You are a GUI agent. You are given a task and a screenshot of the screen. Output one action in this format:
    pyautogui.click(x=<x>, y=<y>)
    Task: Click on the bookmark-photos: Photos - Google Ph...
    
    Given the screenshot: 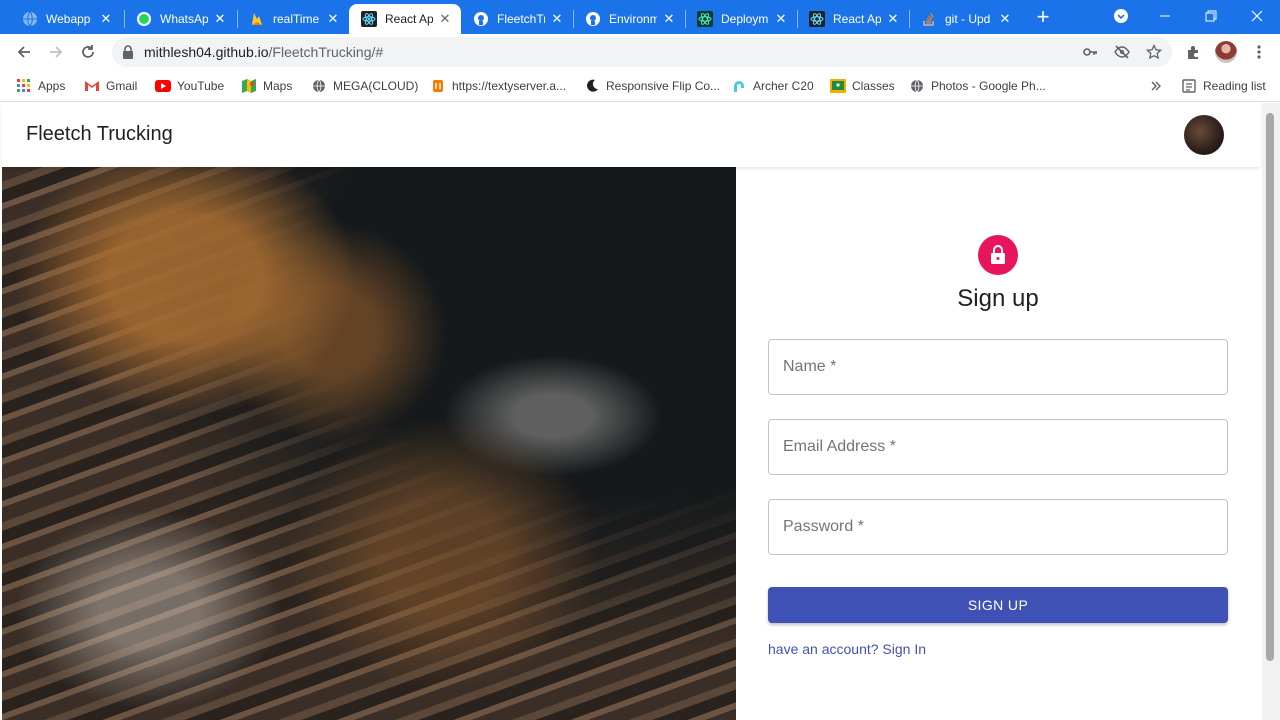 What is the action you would take?
    pyautogui.click(x=977, y=86)
    